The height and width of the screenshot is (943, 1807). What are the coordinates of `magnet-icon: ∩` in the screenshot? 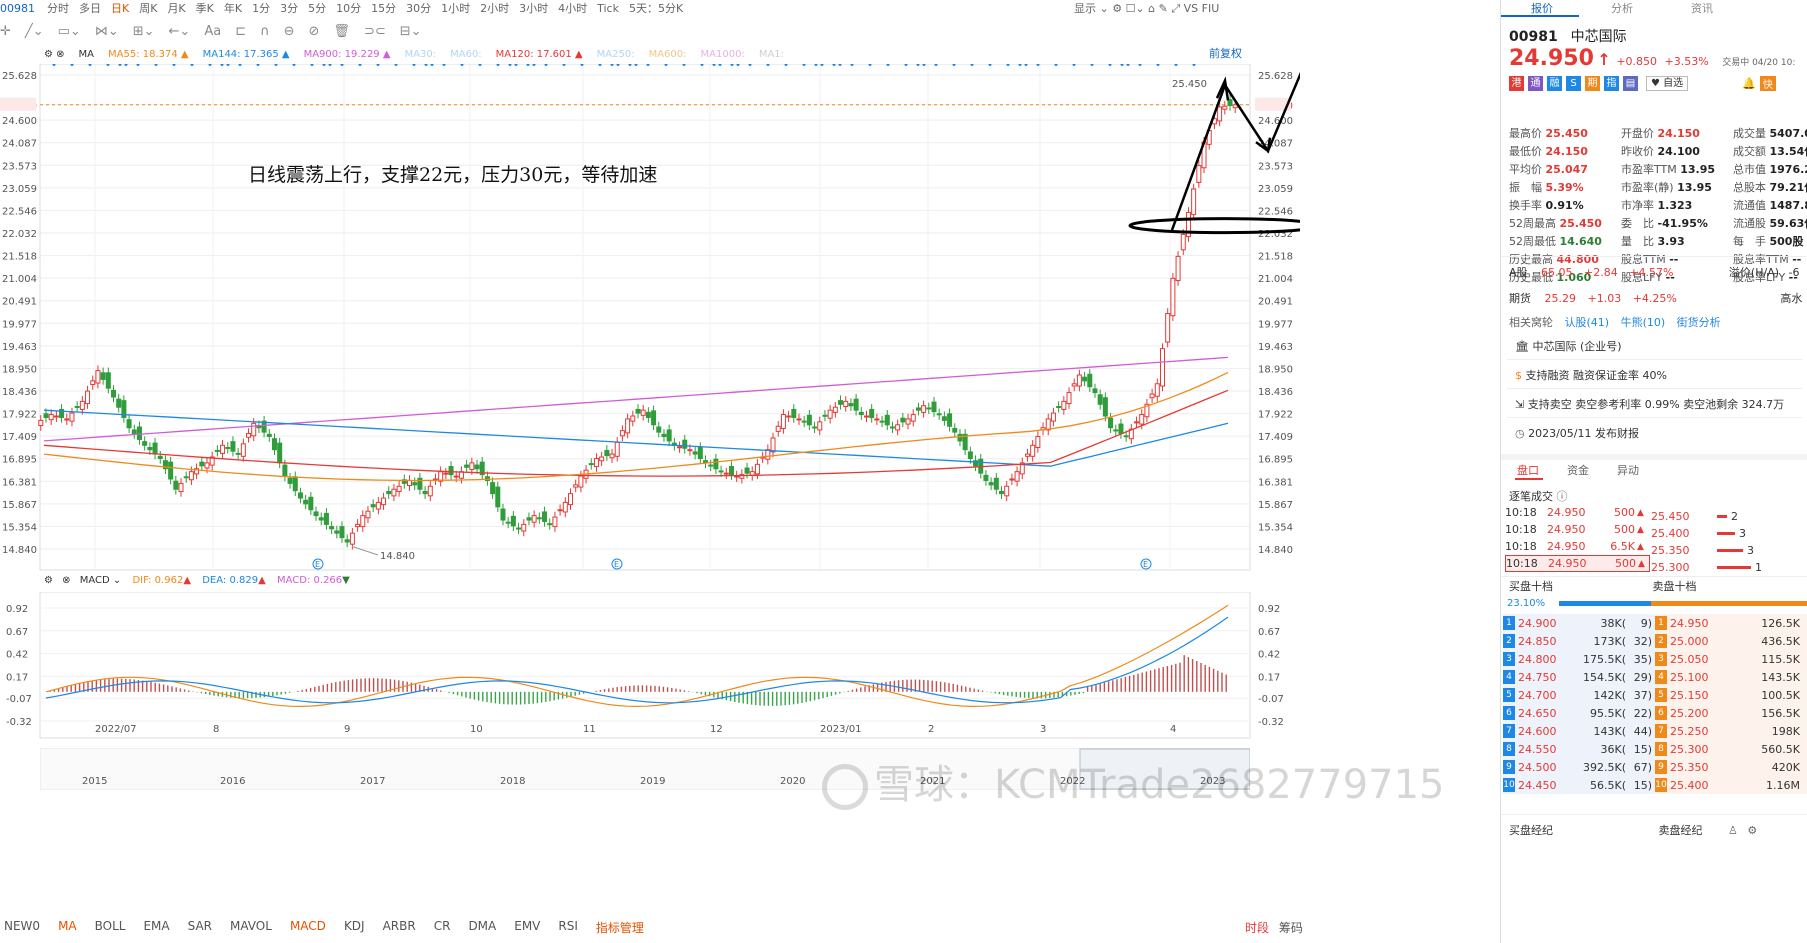 It's located at (265, 31).